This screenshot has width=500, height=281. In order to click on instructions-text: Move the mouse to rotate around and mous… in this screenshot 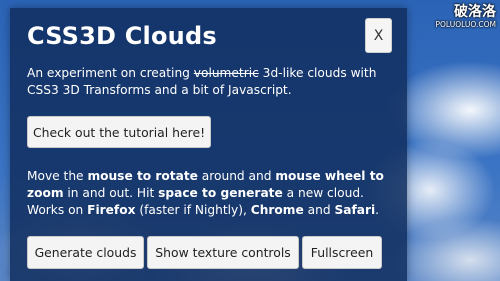, I will do `click(213, 193)`.